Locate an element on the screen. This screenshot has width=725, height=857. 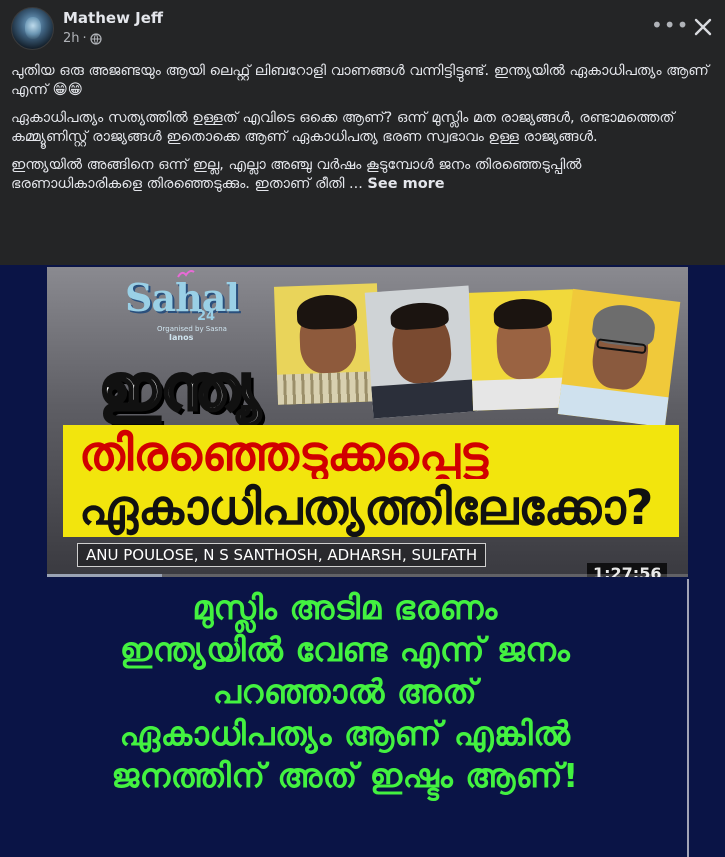
logo-text: Sahal is located at coordinates (182, 297).